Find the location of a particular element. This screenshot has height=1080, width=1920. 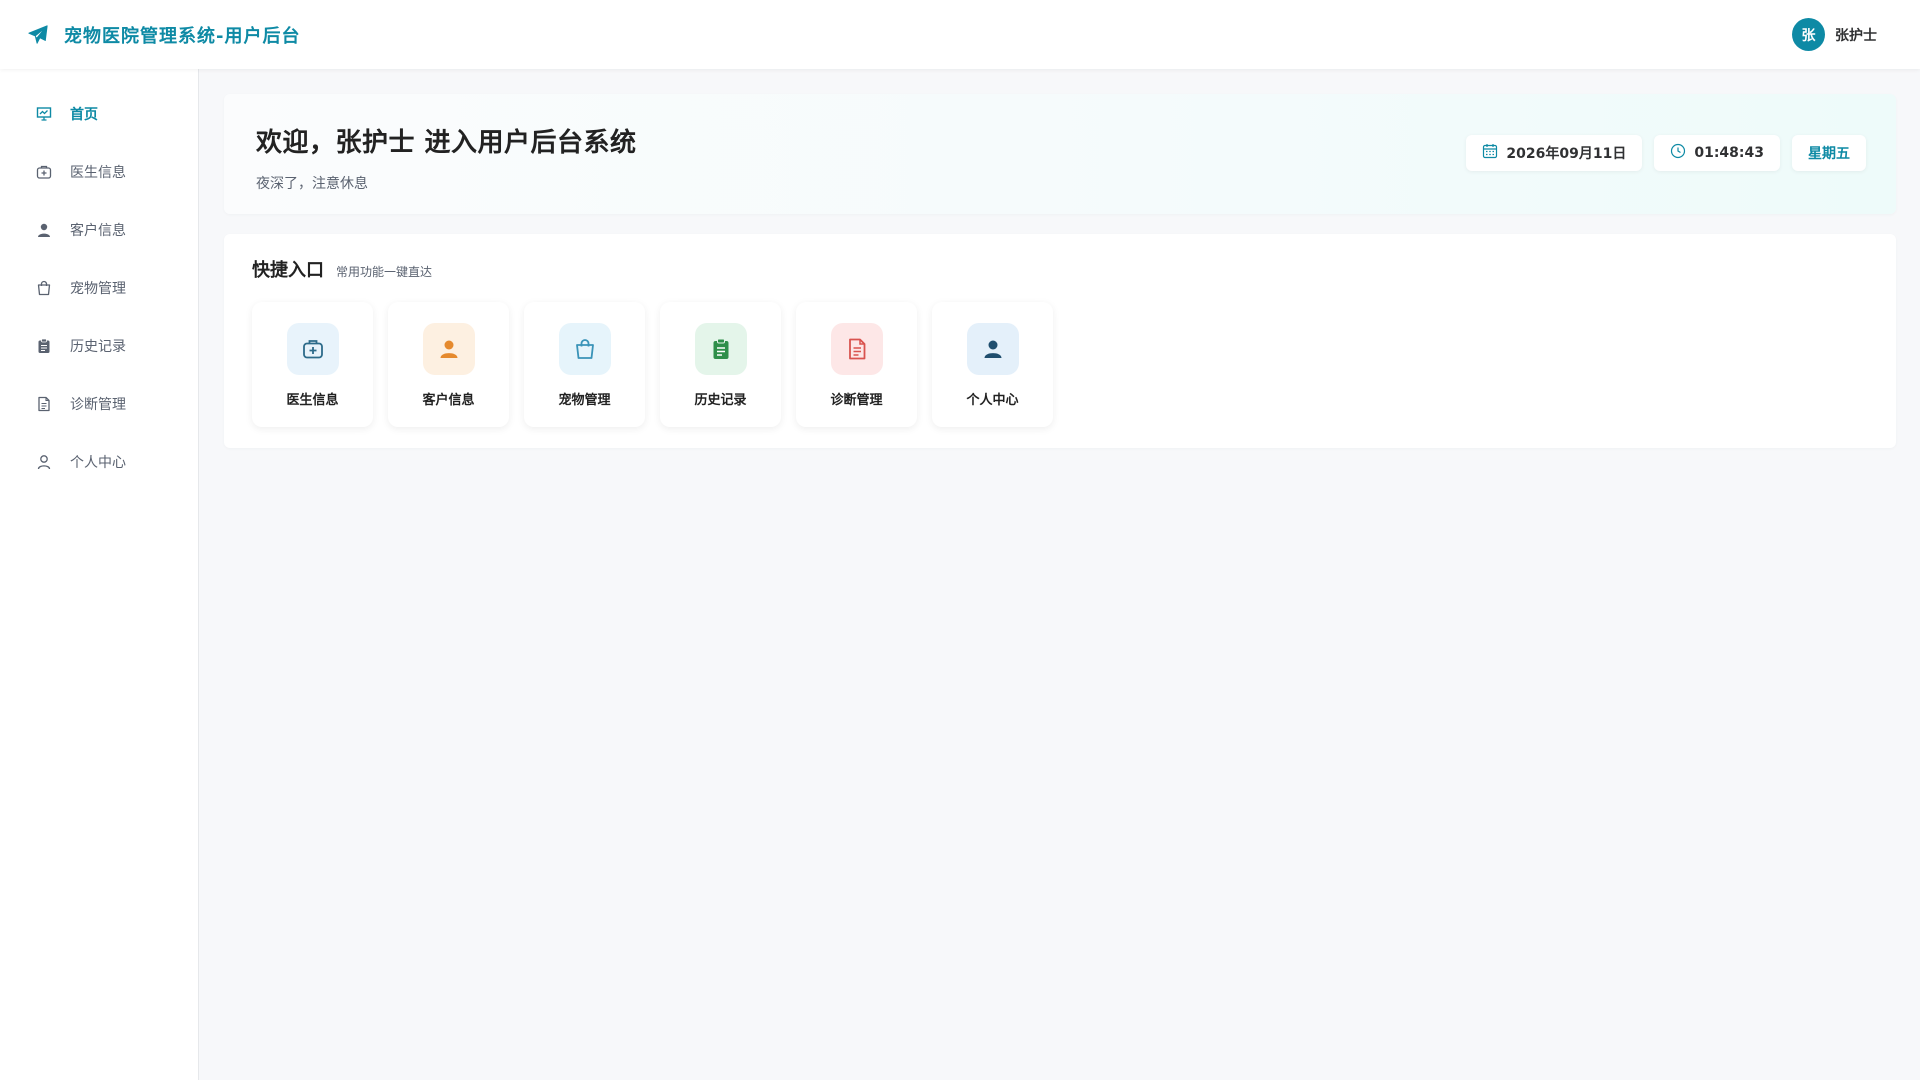

sidebar-item-profile: 个人中心 is located at coordinates (99, 462).